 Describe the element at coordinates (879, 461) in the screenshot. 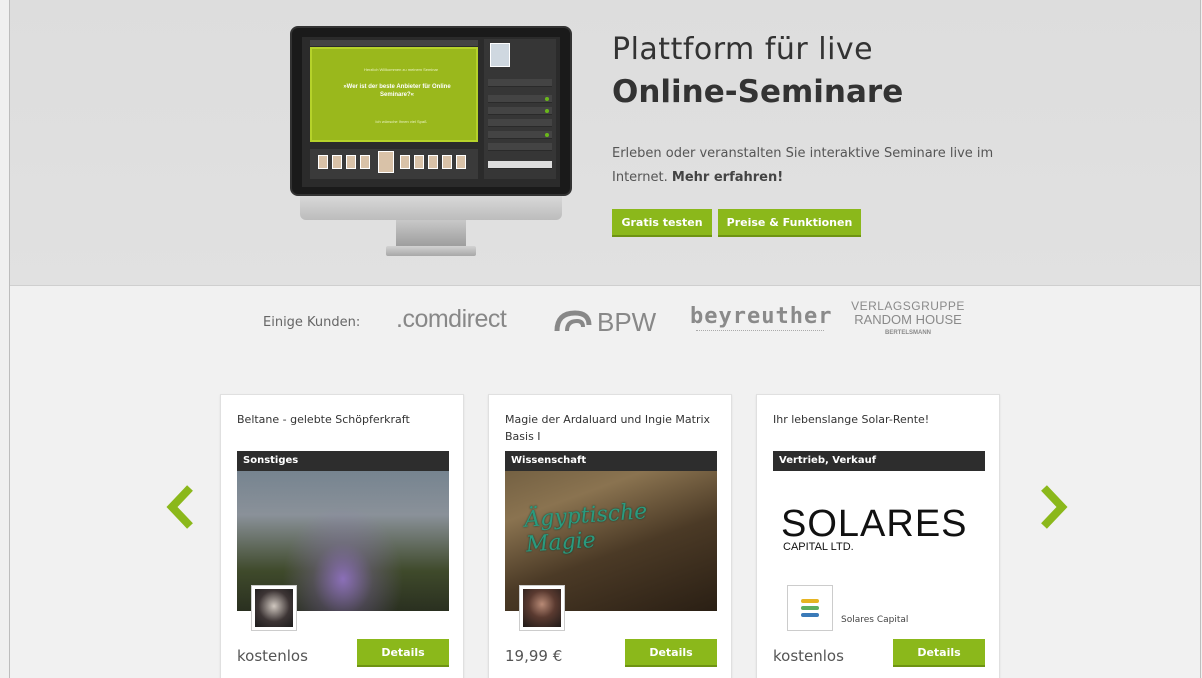

I see `card-category: Vertrieb, Verkauf` at that location.